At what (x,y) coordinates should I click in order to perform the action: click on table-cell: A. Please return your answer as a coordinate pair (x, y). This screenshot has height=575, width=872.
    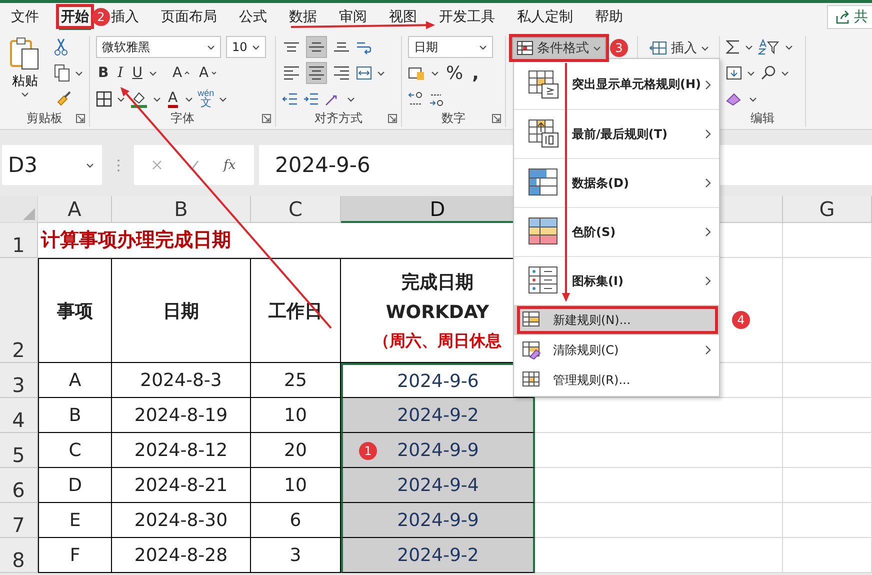
    Looking at the image, I should click on (75, 380).